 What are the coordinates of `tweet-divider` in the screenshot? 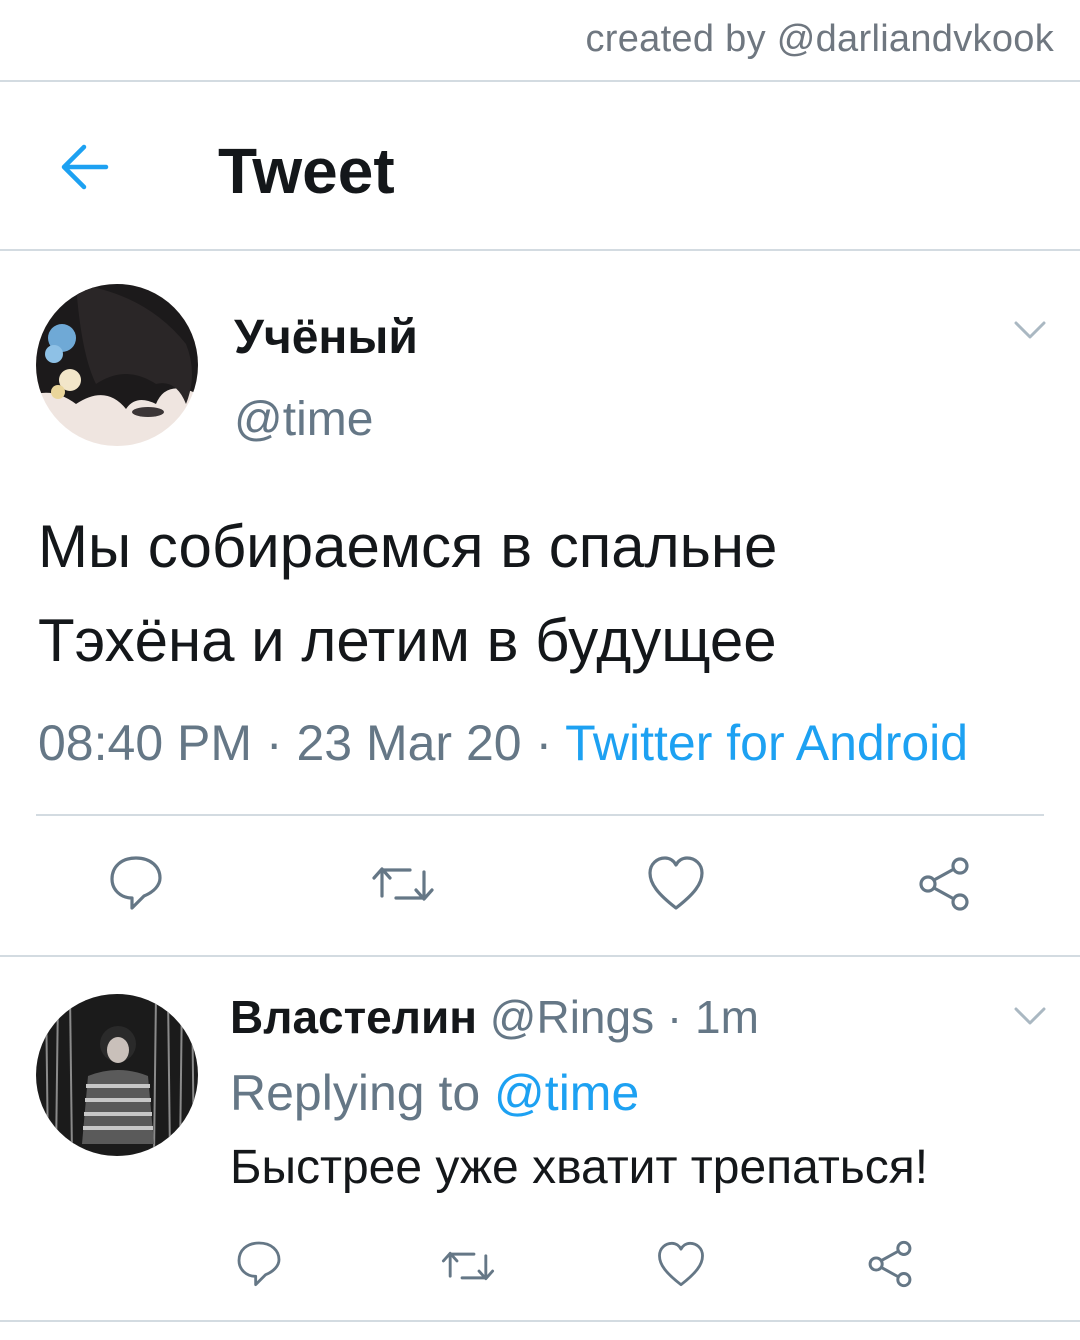 It's located at (540, 956).